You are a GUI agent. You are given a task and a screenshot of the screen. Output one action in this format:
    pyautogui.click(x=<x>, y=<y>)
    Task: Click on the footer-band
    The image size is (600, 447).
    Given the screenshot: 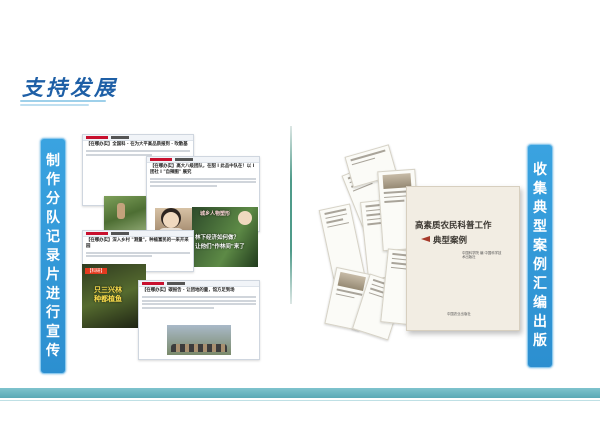 What is the action you would take?
    pyautogui.click(x=300, y=393)
    